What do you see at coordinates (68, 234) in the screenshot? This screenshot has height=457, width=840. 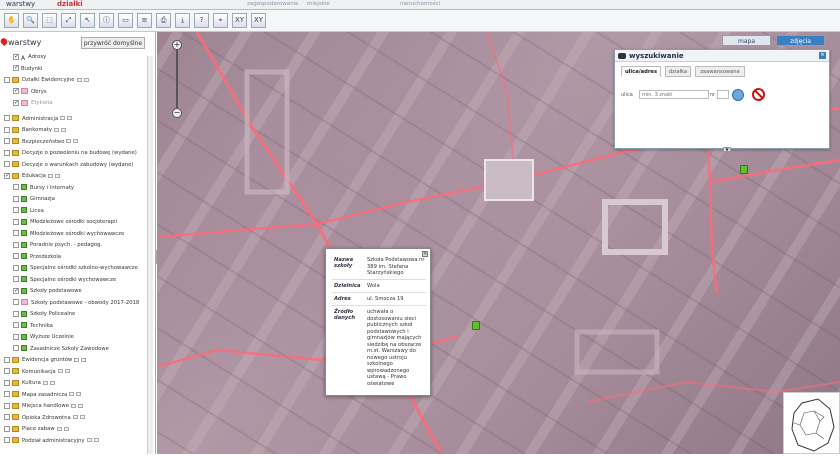 I see `layer-item: Młodzieżowe ośrodki wychowawcze` at bounding box center [68, 234].